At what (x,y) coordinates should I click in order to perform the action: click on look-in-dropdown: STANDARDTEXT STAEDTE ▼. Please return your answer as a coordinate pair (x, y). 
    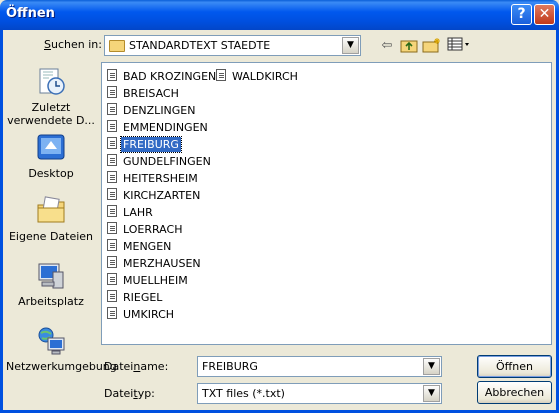
    Looking at the image, I should click on (232, 45).